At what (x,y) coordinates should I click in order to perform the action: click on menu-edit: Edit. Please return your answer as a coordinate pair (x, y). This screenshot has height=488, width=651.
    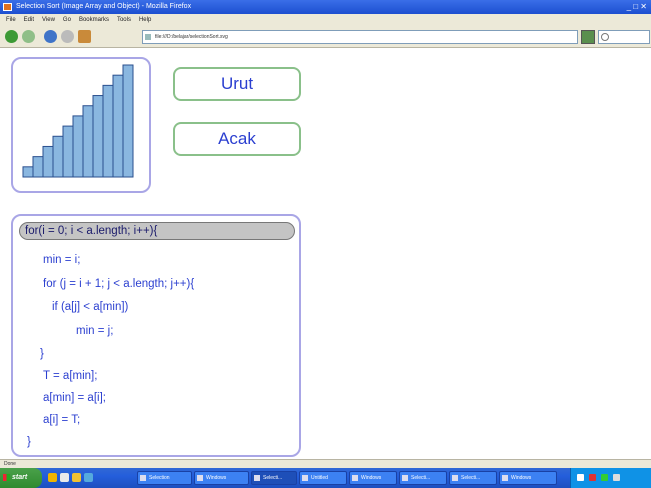
    Looking at the image, I should click on (29, 20).